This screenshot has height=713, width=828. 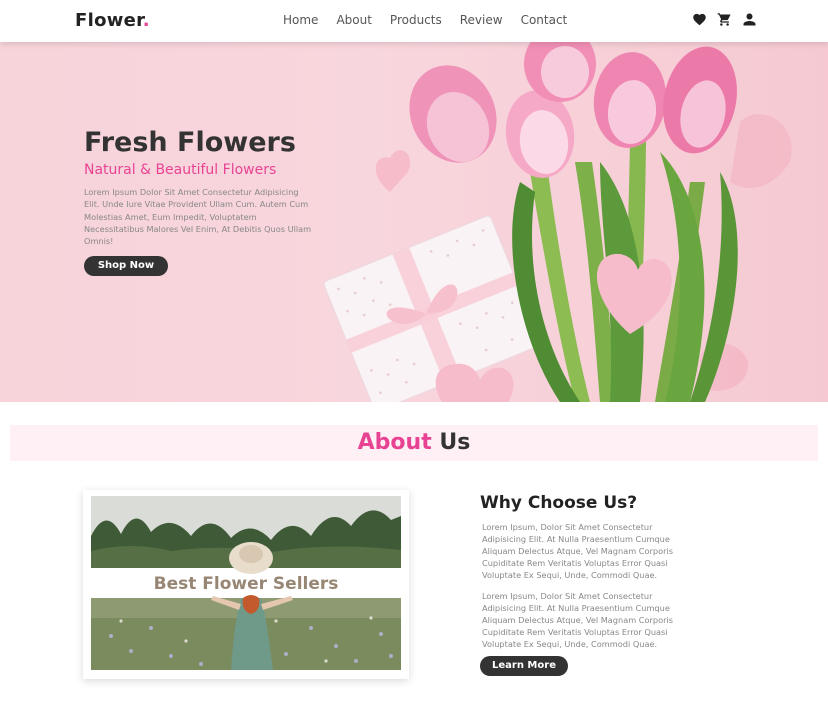 I want to click on nav-review-link: Review, so click(x=481, y=20).